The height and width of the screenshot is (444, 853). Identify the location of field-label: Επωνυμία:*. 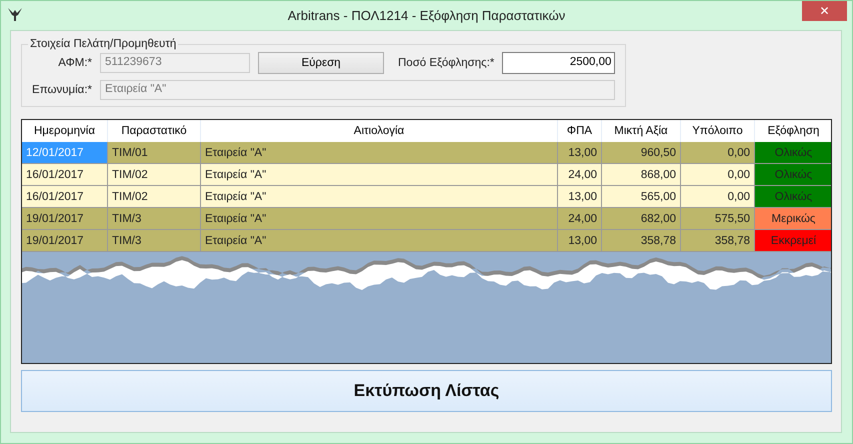
(61, 90).